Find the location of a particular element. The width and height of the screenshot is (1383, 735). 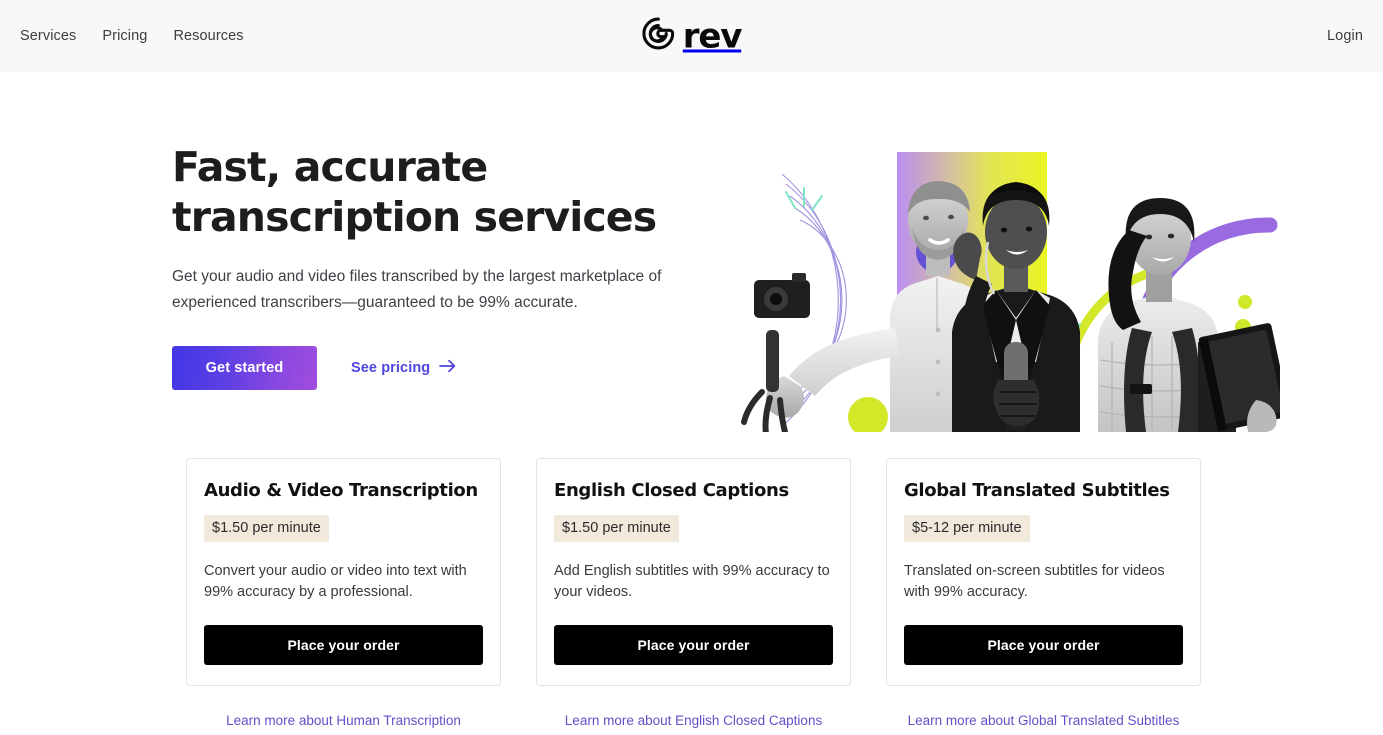

card-price-badge: $5-12 per minute is located at coordinates (967, 528).